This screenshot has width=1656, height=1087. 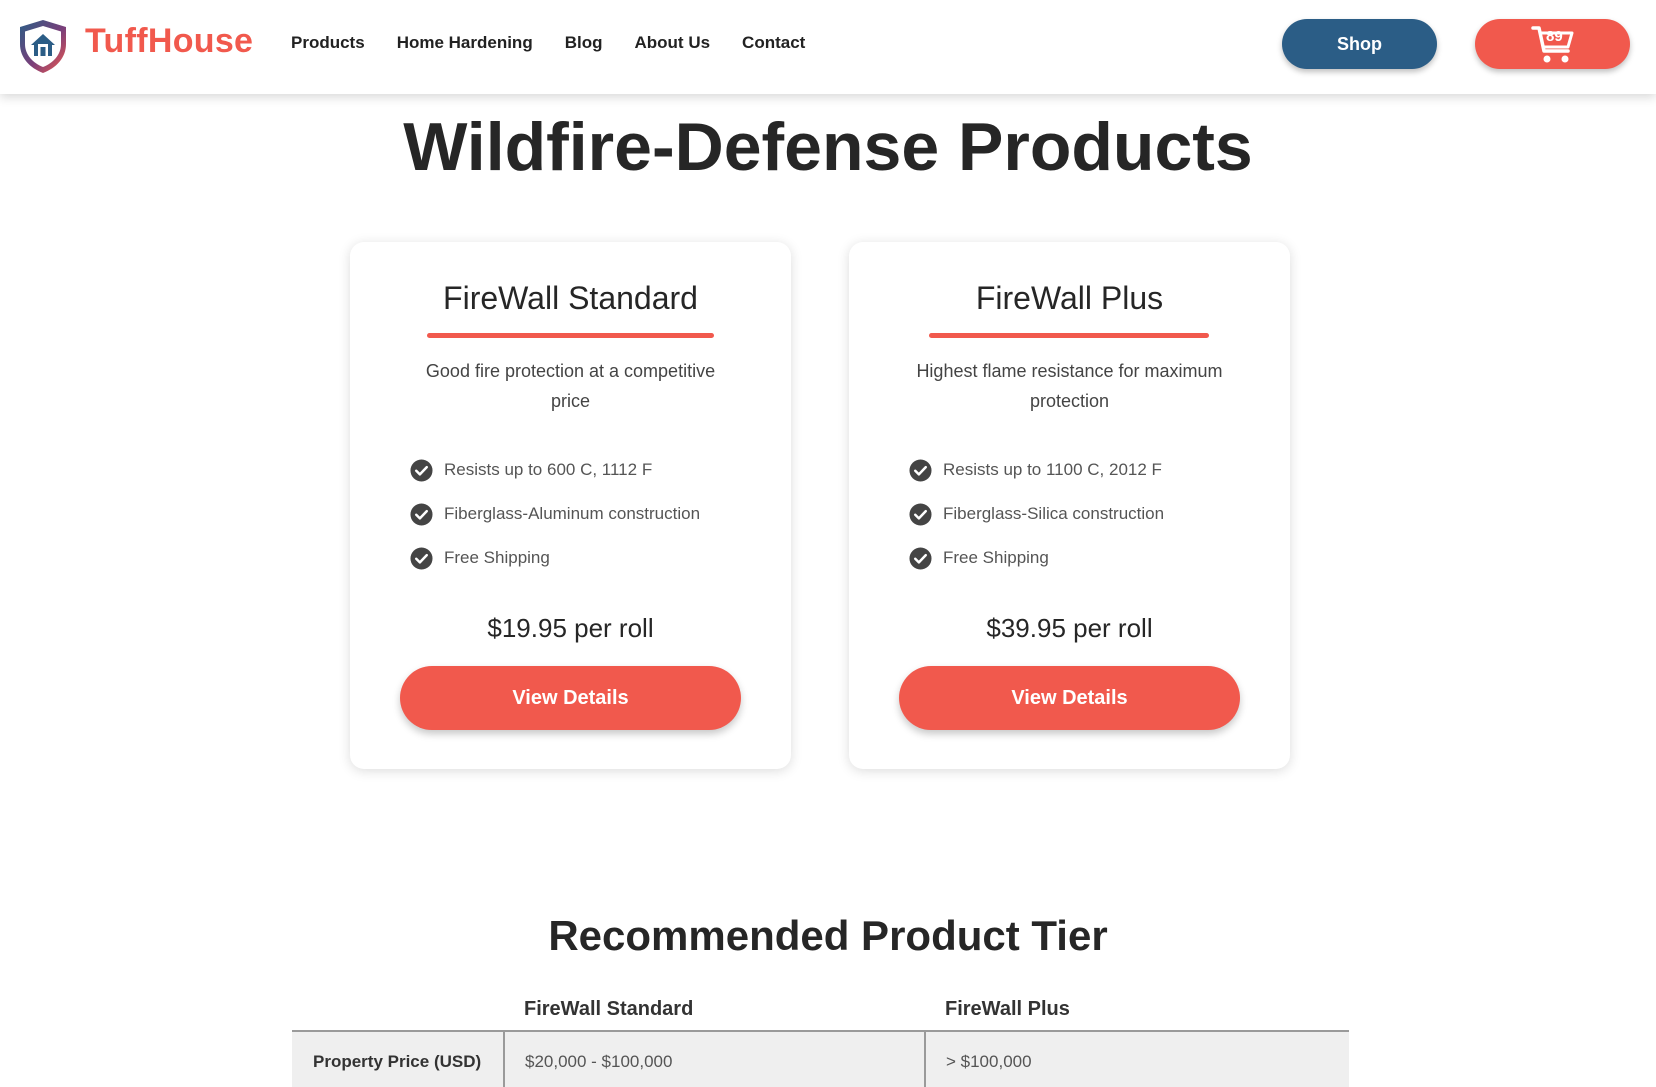 I want to click on cart-count-badge: 89, so click(x=1554, y=36).